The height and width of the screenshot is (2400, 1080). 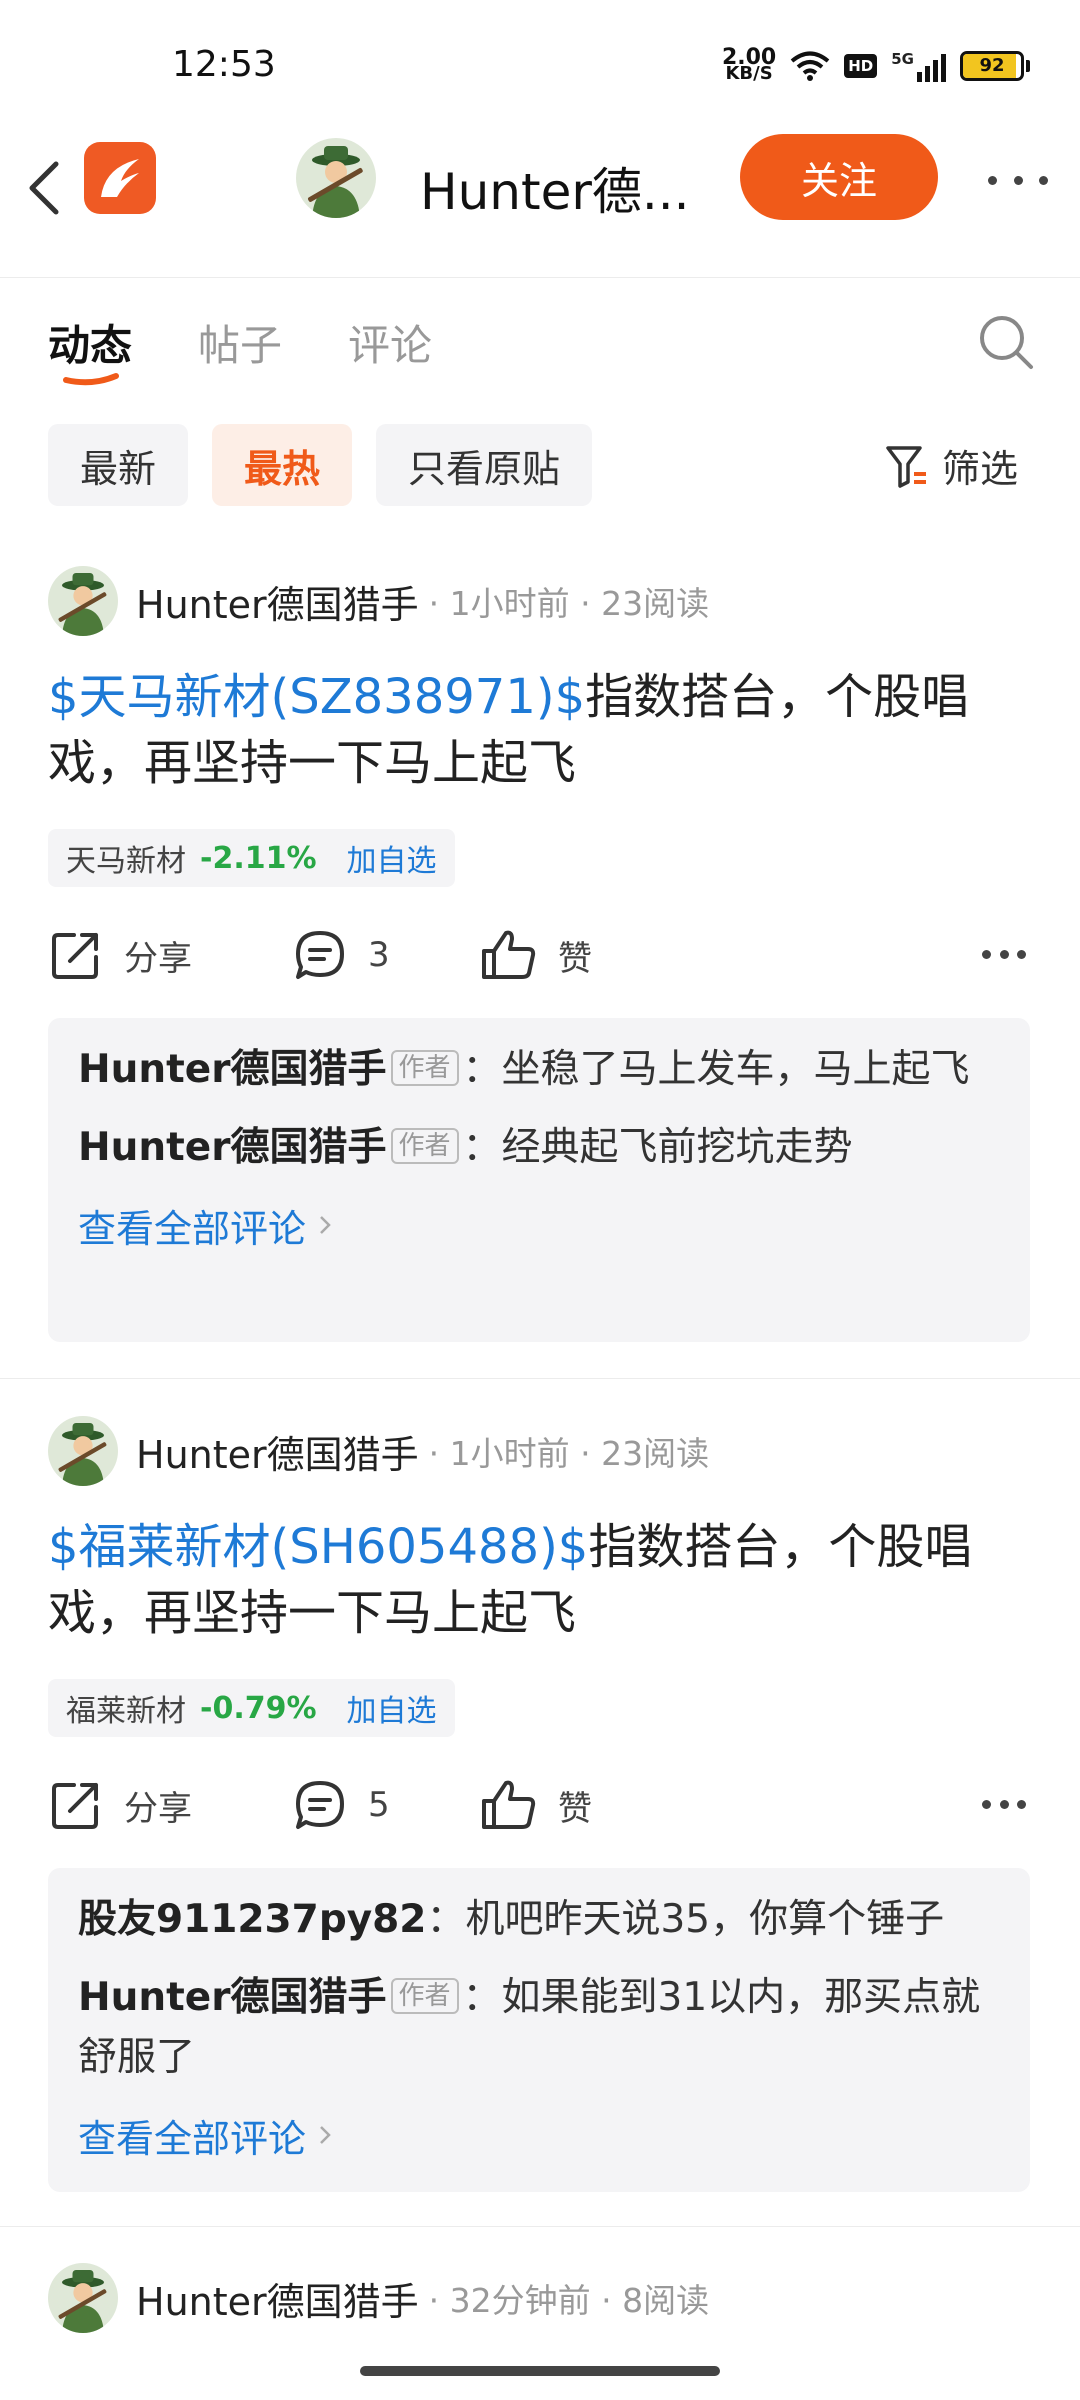 I want to click on back-arrow-icon, so click(x=44, y=188).